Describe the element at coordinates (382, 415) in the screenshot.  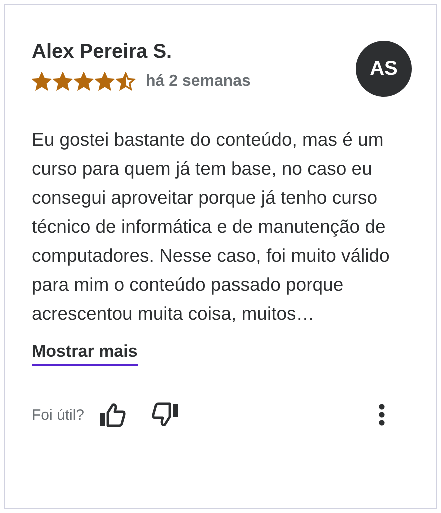
I see `more-options-icon` at that location.